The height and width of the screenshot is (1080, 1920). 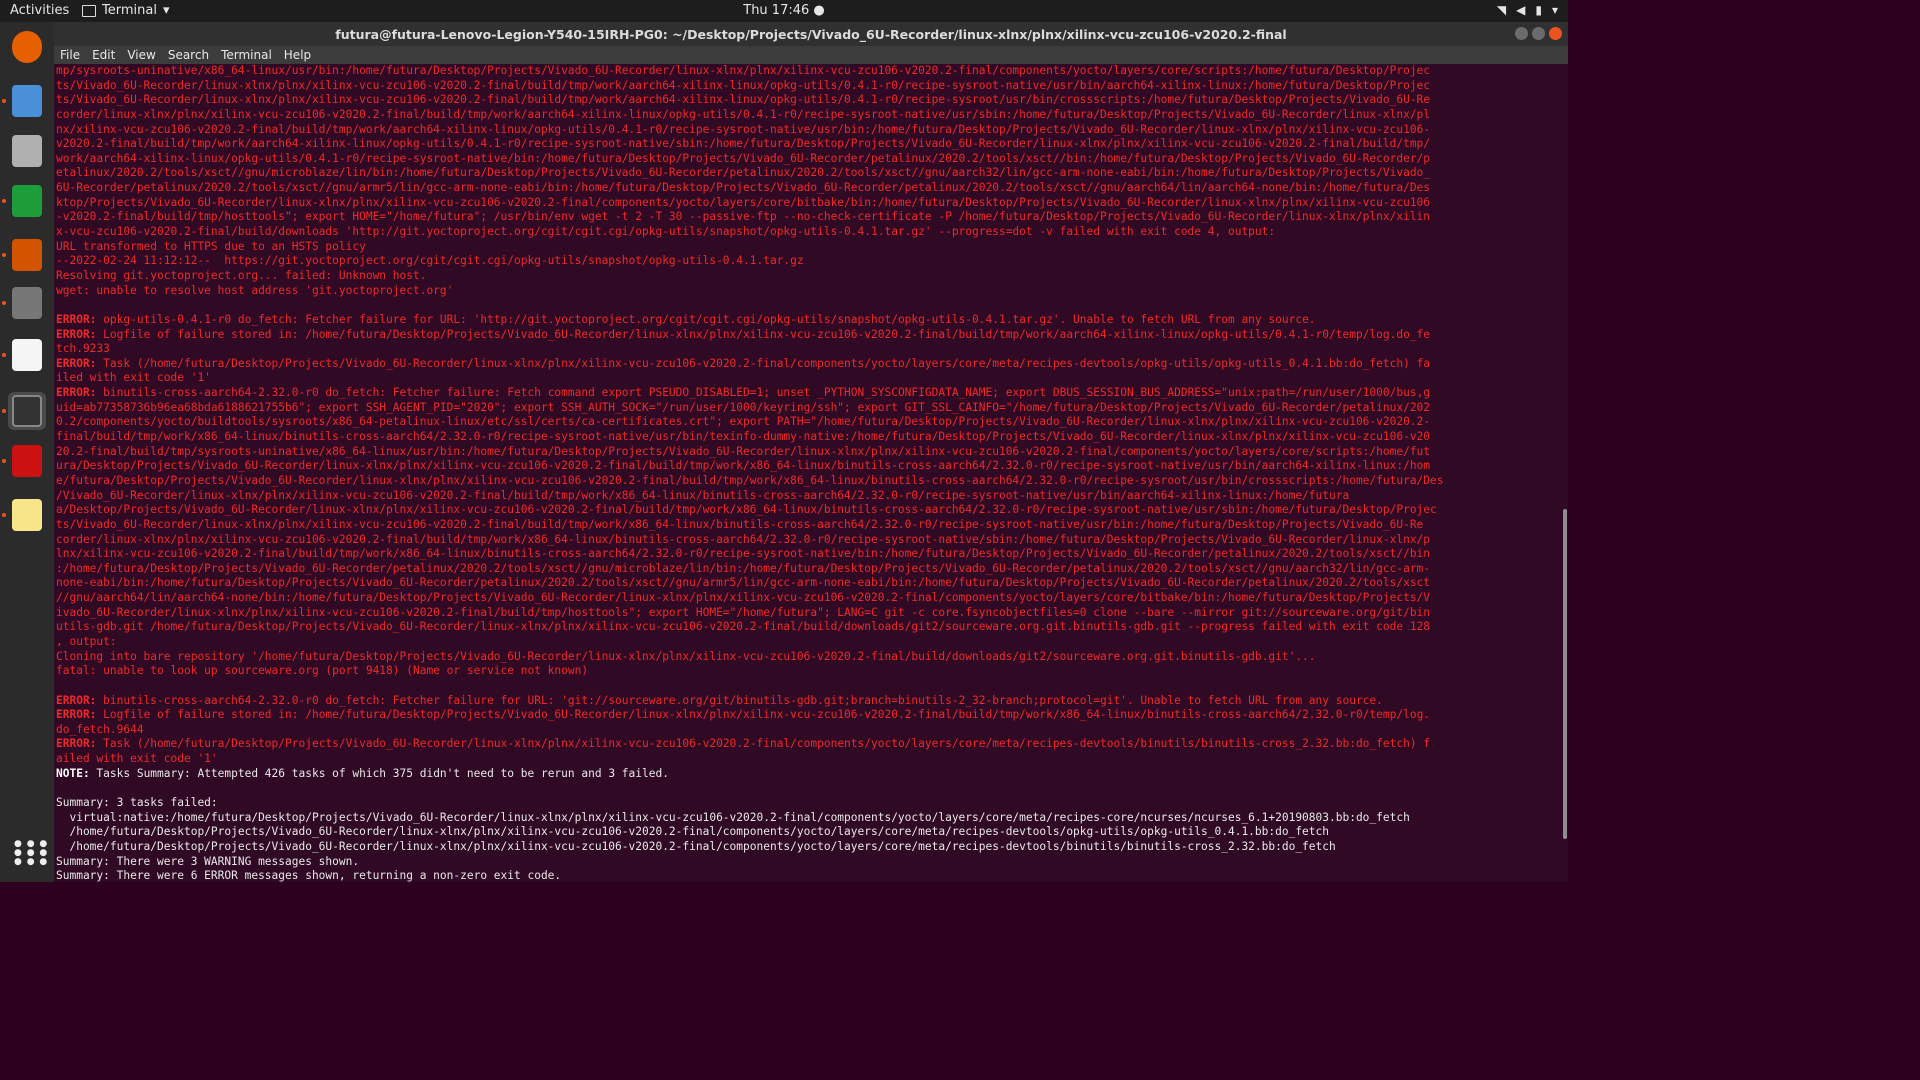 What do you see at coordinates (125, 10) in the screenshot?
I see `app-menu: Terminal ▾` at bounding box center [125, 10].